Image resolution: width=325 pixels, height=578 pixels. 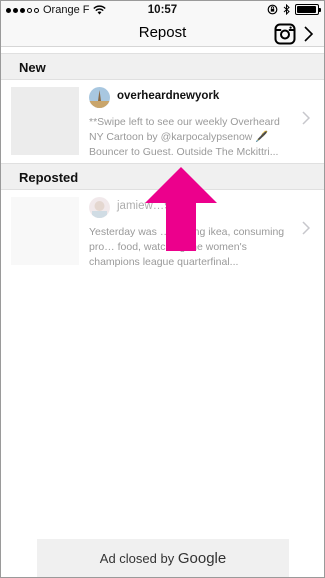 What do you see at coordinates (162, 176) in the screenshot?
I see `section-header-reposted: Reposted` at bounding box center [162, 176].